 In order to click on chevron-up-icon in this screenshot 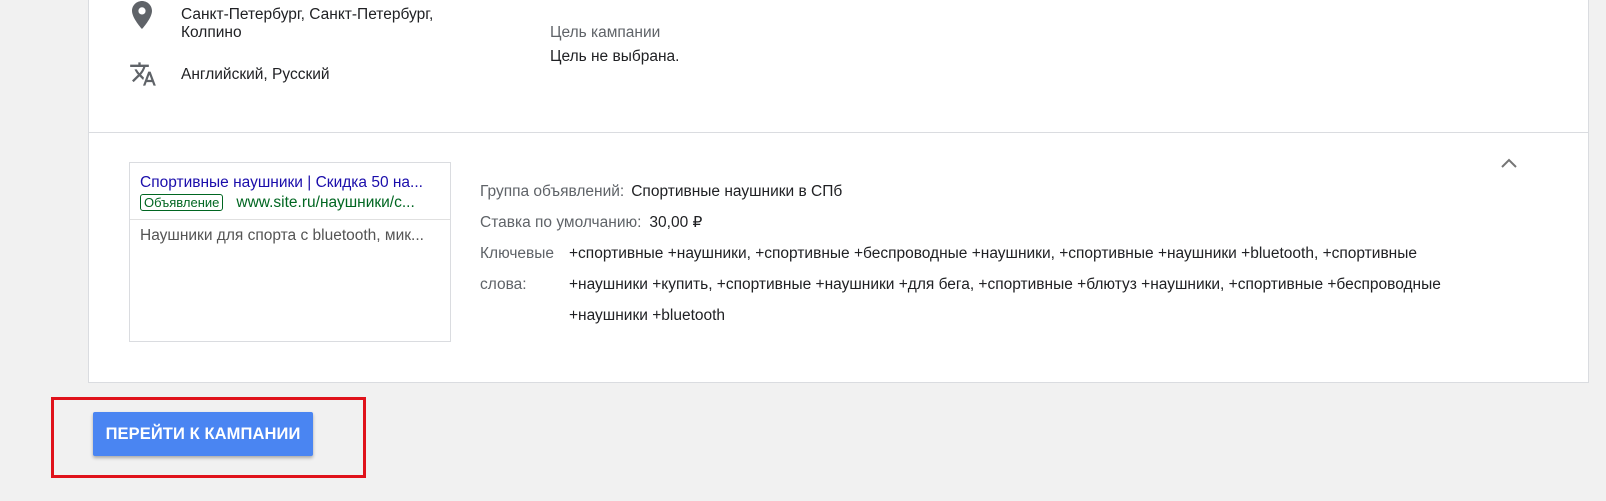, I will do `click(1509, 163)`.